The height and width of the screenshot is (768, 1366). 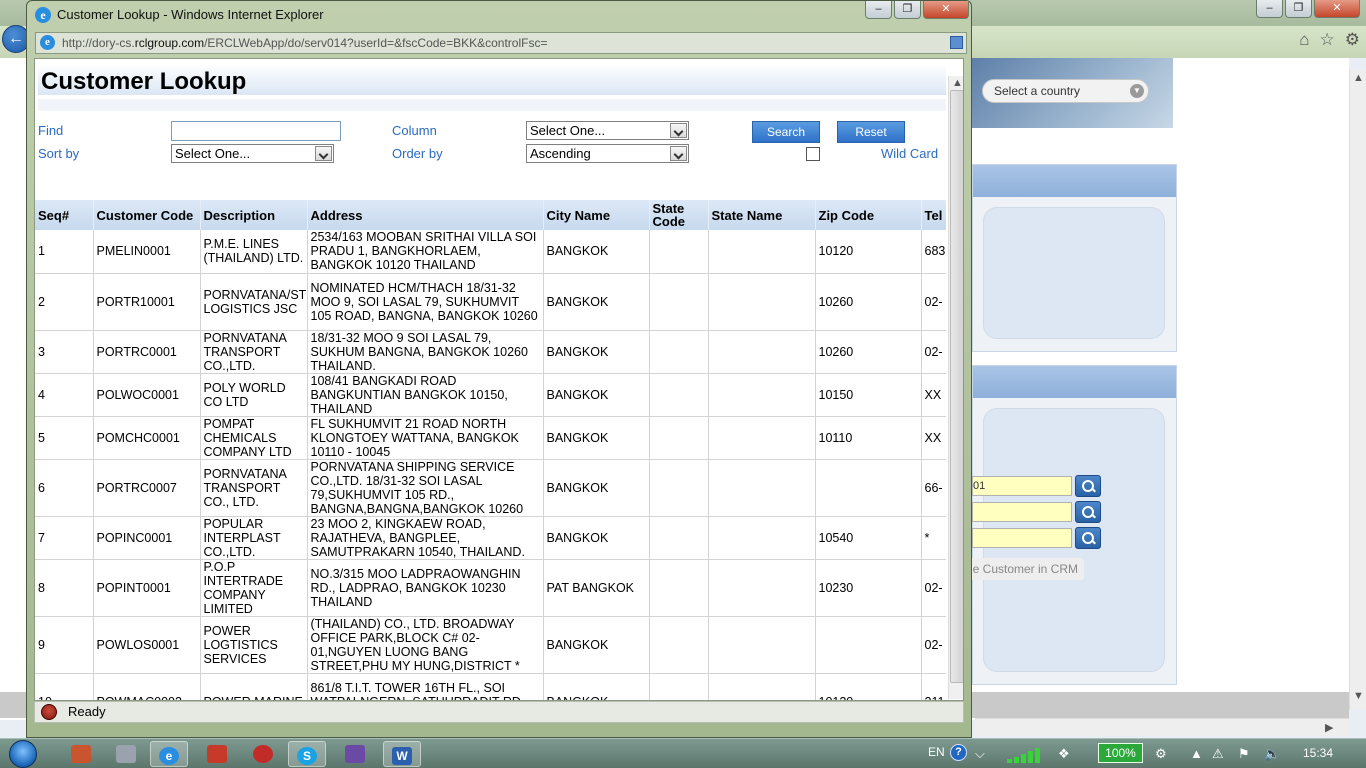 What do you see at coordinates (871, 132) in the screenshot?
I see `reset-button: Reset` at bounding box center [871, 132].